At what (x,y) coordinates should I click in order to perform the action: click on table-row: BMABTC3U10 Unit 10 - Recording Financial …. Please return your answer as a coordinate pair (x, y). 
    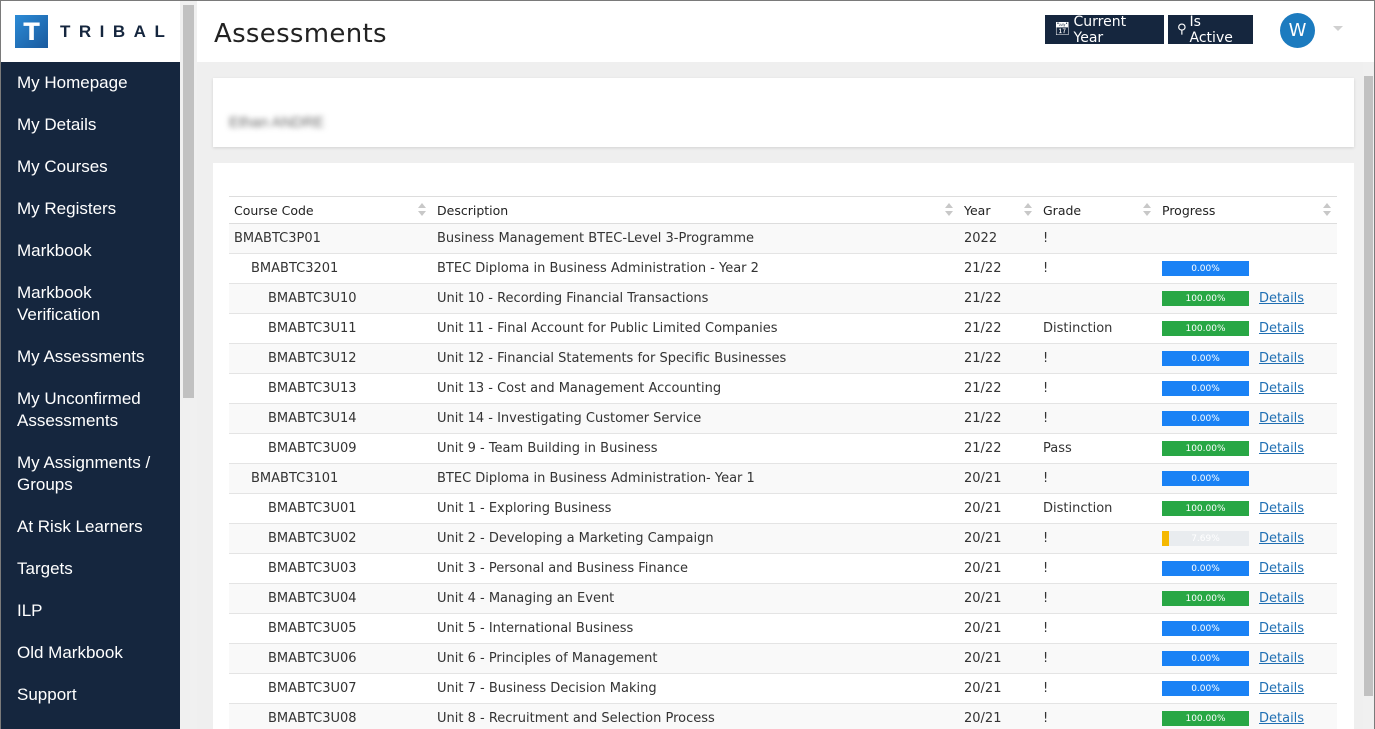
    Looking at the image, I should click on (783, 298).